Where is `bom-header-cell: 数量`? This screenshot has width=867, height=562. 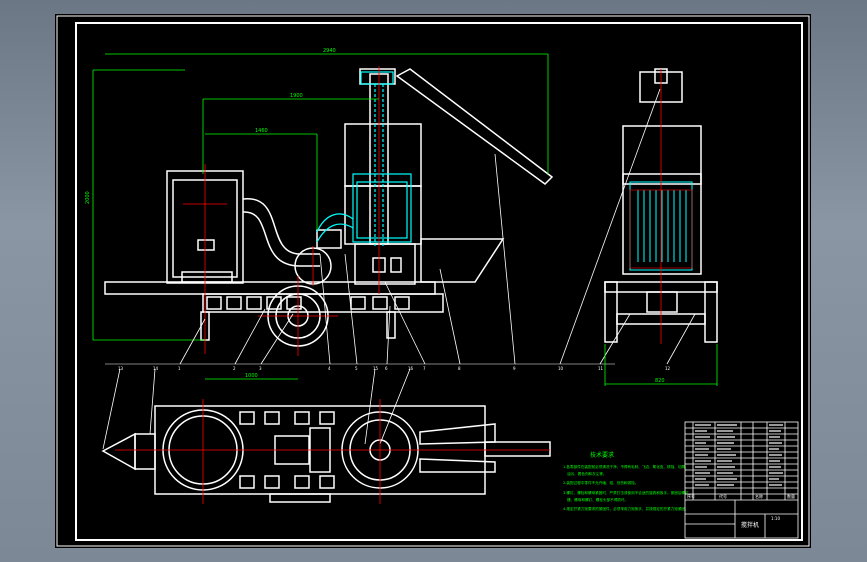 bom-header-cell: 数量 is located at coordinates (791, 496).